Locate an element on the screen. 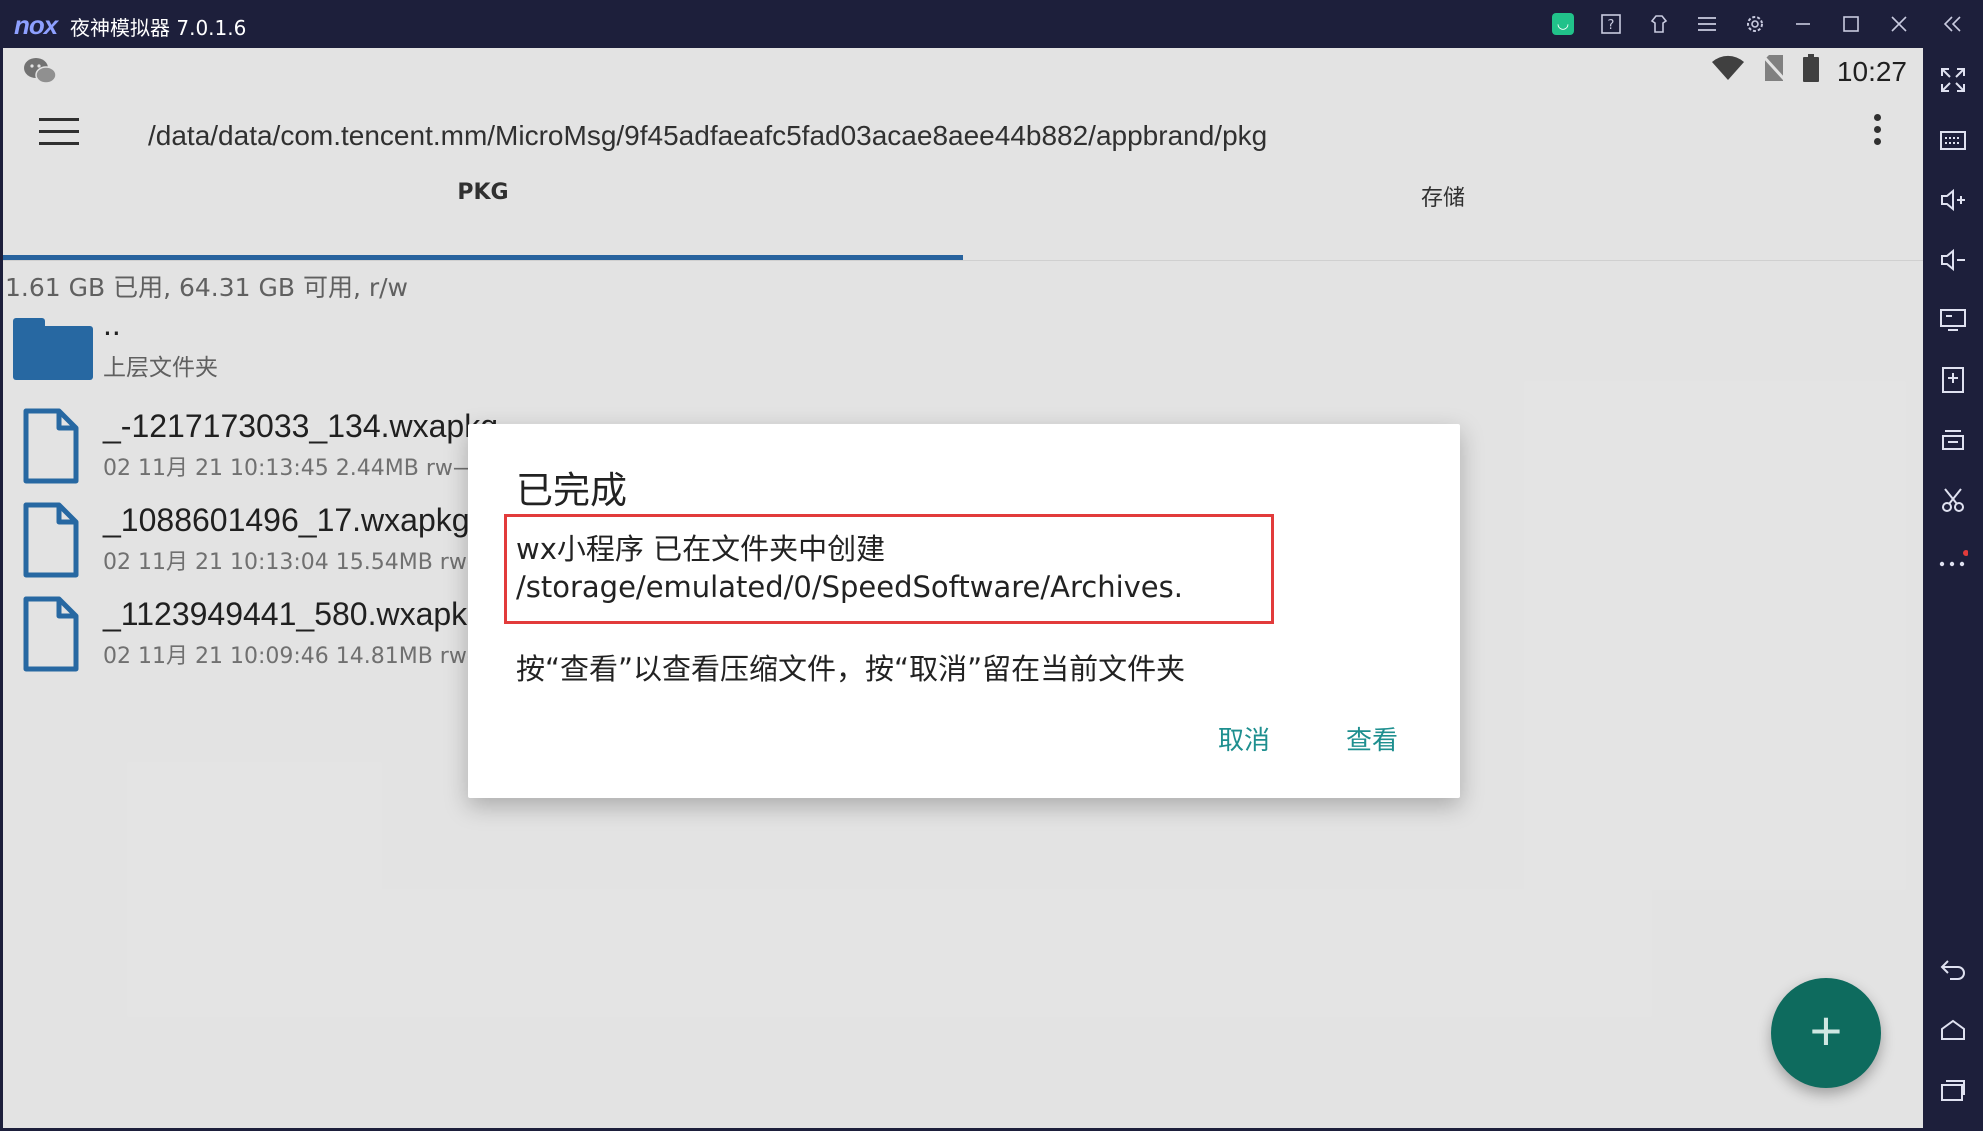 The width and height of the screenshot is (1983, 1131). collapse-icon is located at coordinates (1953, 24).